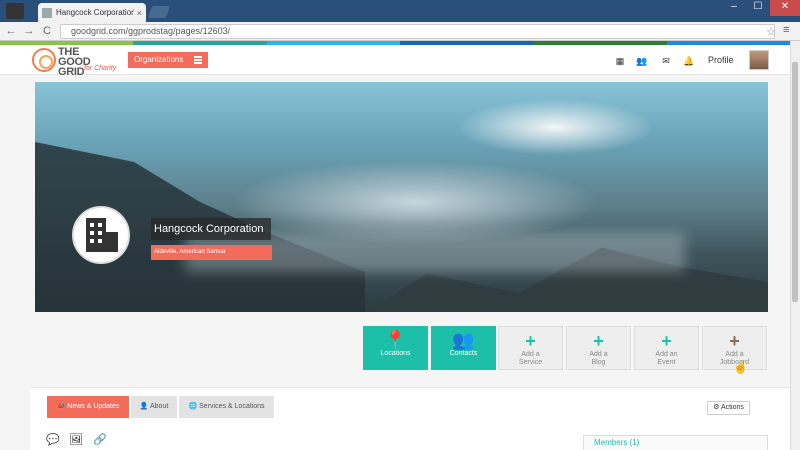  What do you see at coordinates (29, 31) in the screenshot?
I see `forward-button: →` at bounding box center [29, 31].